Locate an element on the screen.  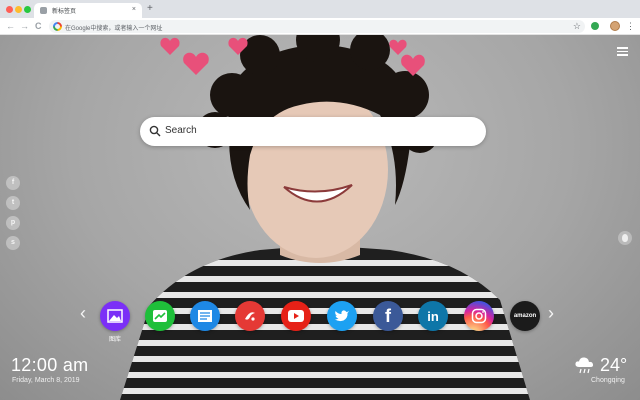
cloud-rain-icon is located at coordinates (584, 365).